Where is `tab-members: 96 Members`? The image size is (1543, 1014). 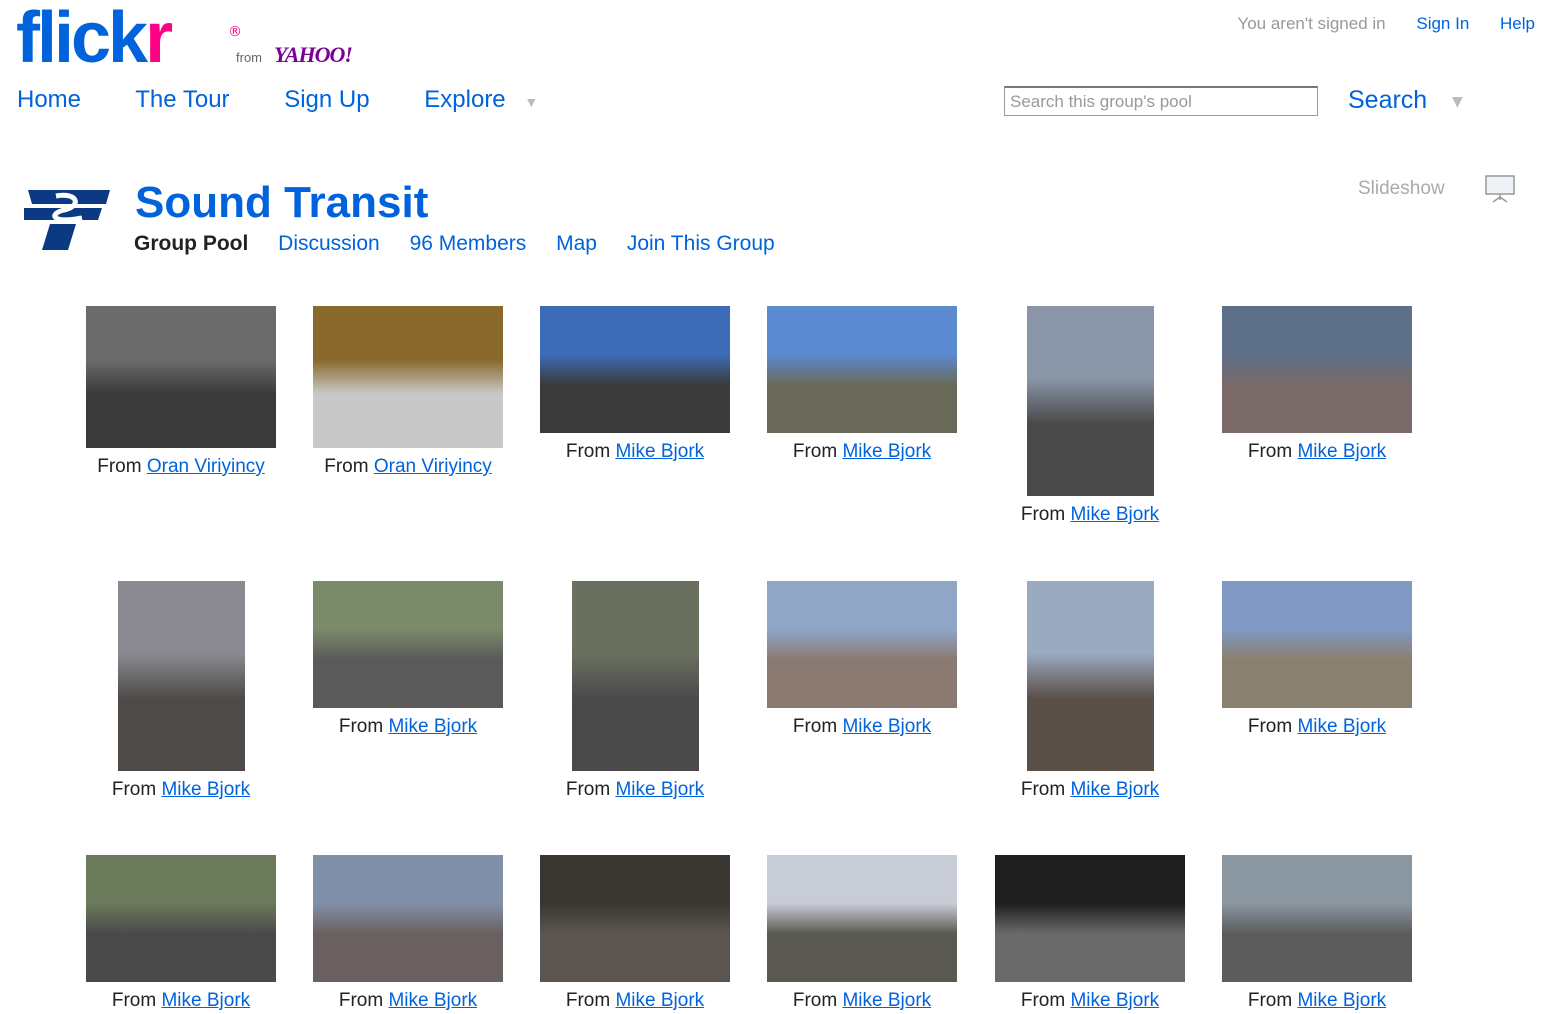 tab-members: 96 Members is located at coordinates (468, 243).